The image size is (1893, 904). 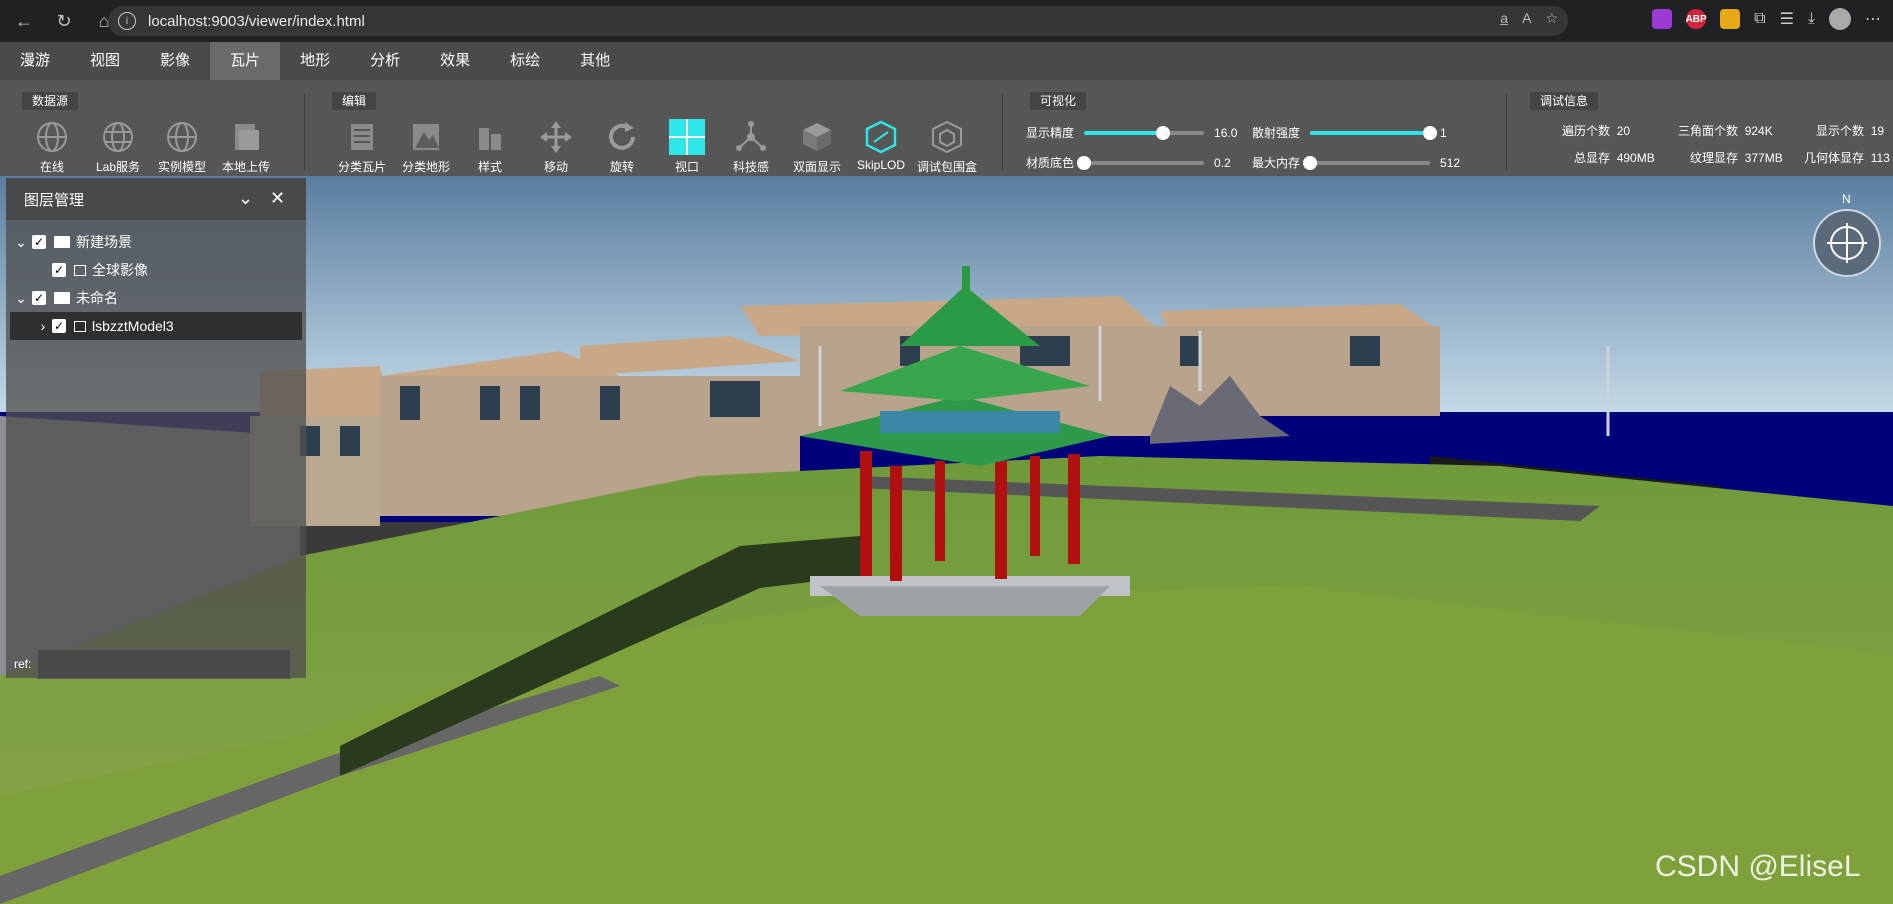 What do you see at coordinates (455, 61) in the screenshot?
I see `menu-effects: 效果` at bounding box center [455, 61].